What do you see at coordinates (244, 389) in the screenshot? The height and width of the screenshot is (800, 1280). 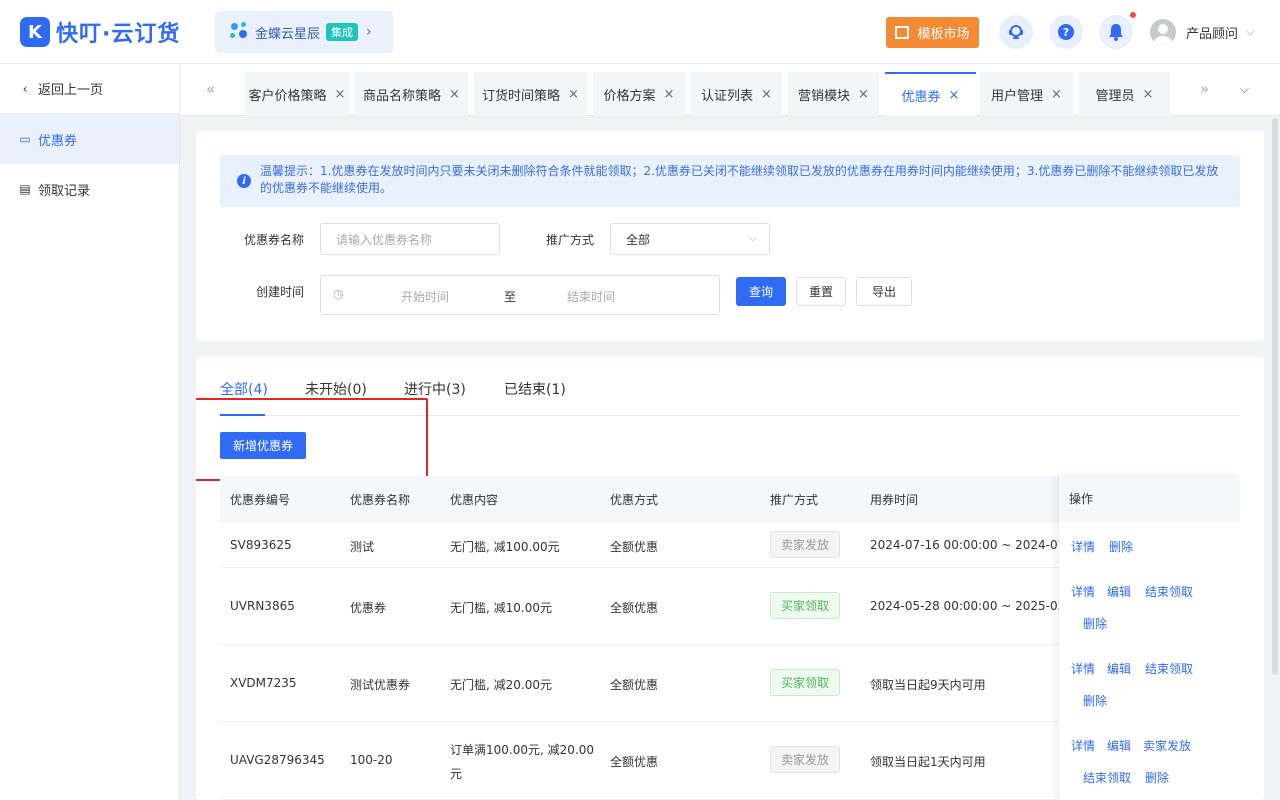 I see `status-tab-all: 全部(4)` at bounding box center [244, 389].